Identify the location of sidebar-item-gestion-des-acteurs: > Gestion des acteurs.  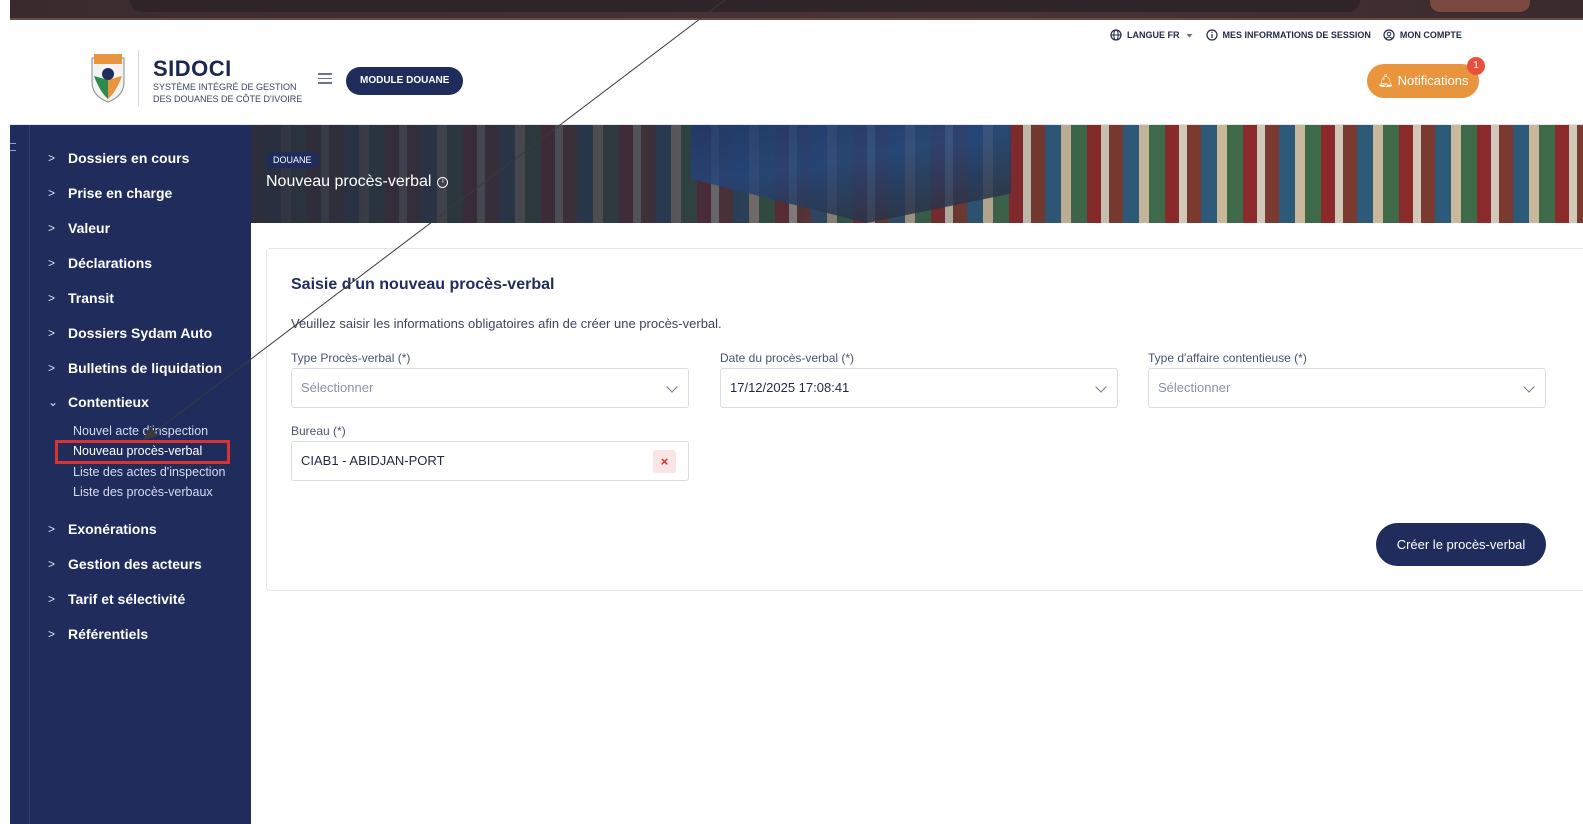
(125, 564).